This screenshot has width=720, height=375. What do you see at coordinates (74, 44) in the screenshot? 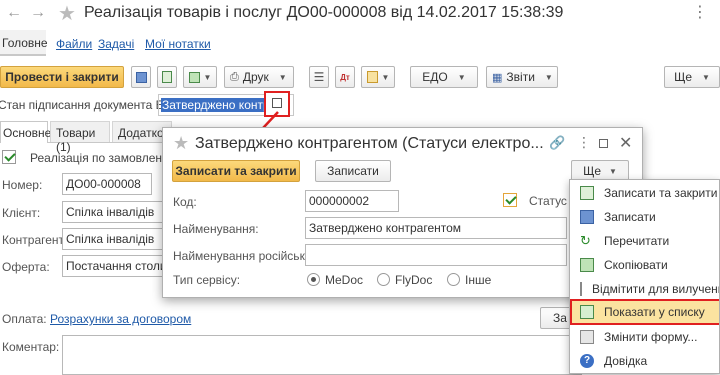
I see `nav-tab-files: Файли` at bounding box center [74, 44].